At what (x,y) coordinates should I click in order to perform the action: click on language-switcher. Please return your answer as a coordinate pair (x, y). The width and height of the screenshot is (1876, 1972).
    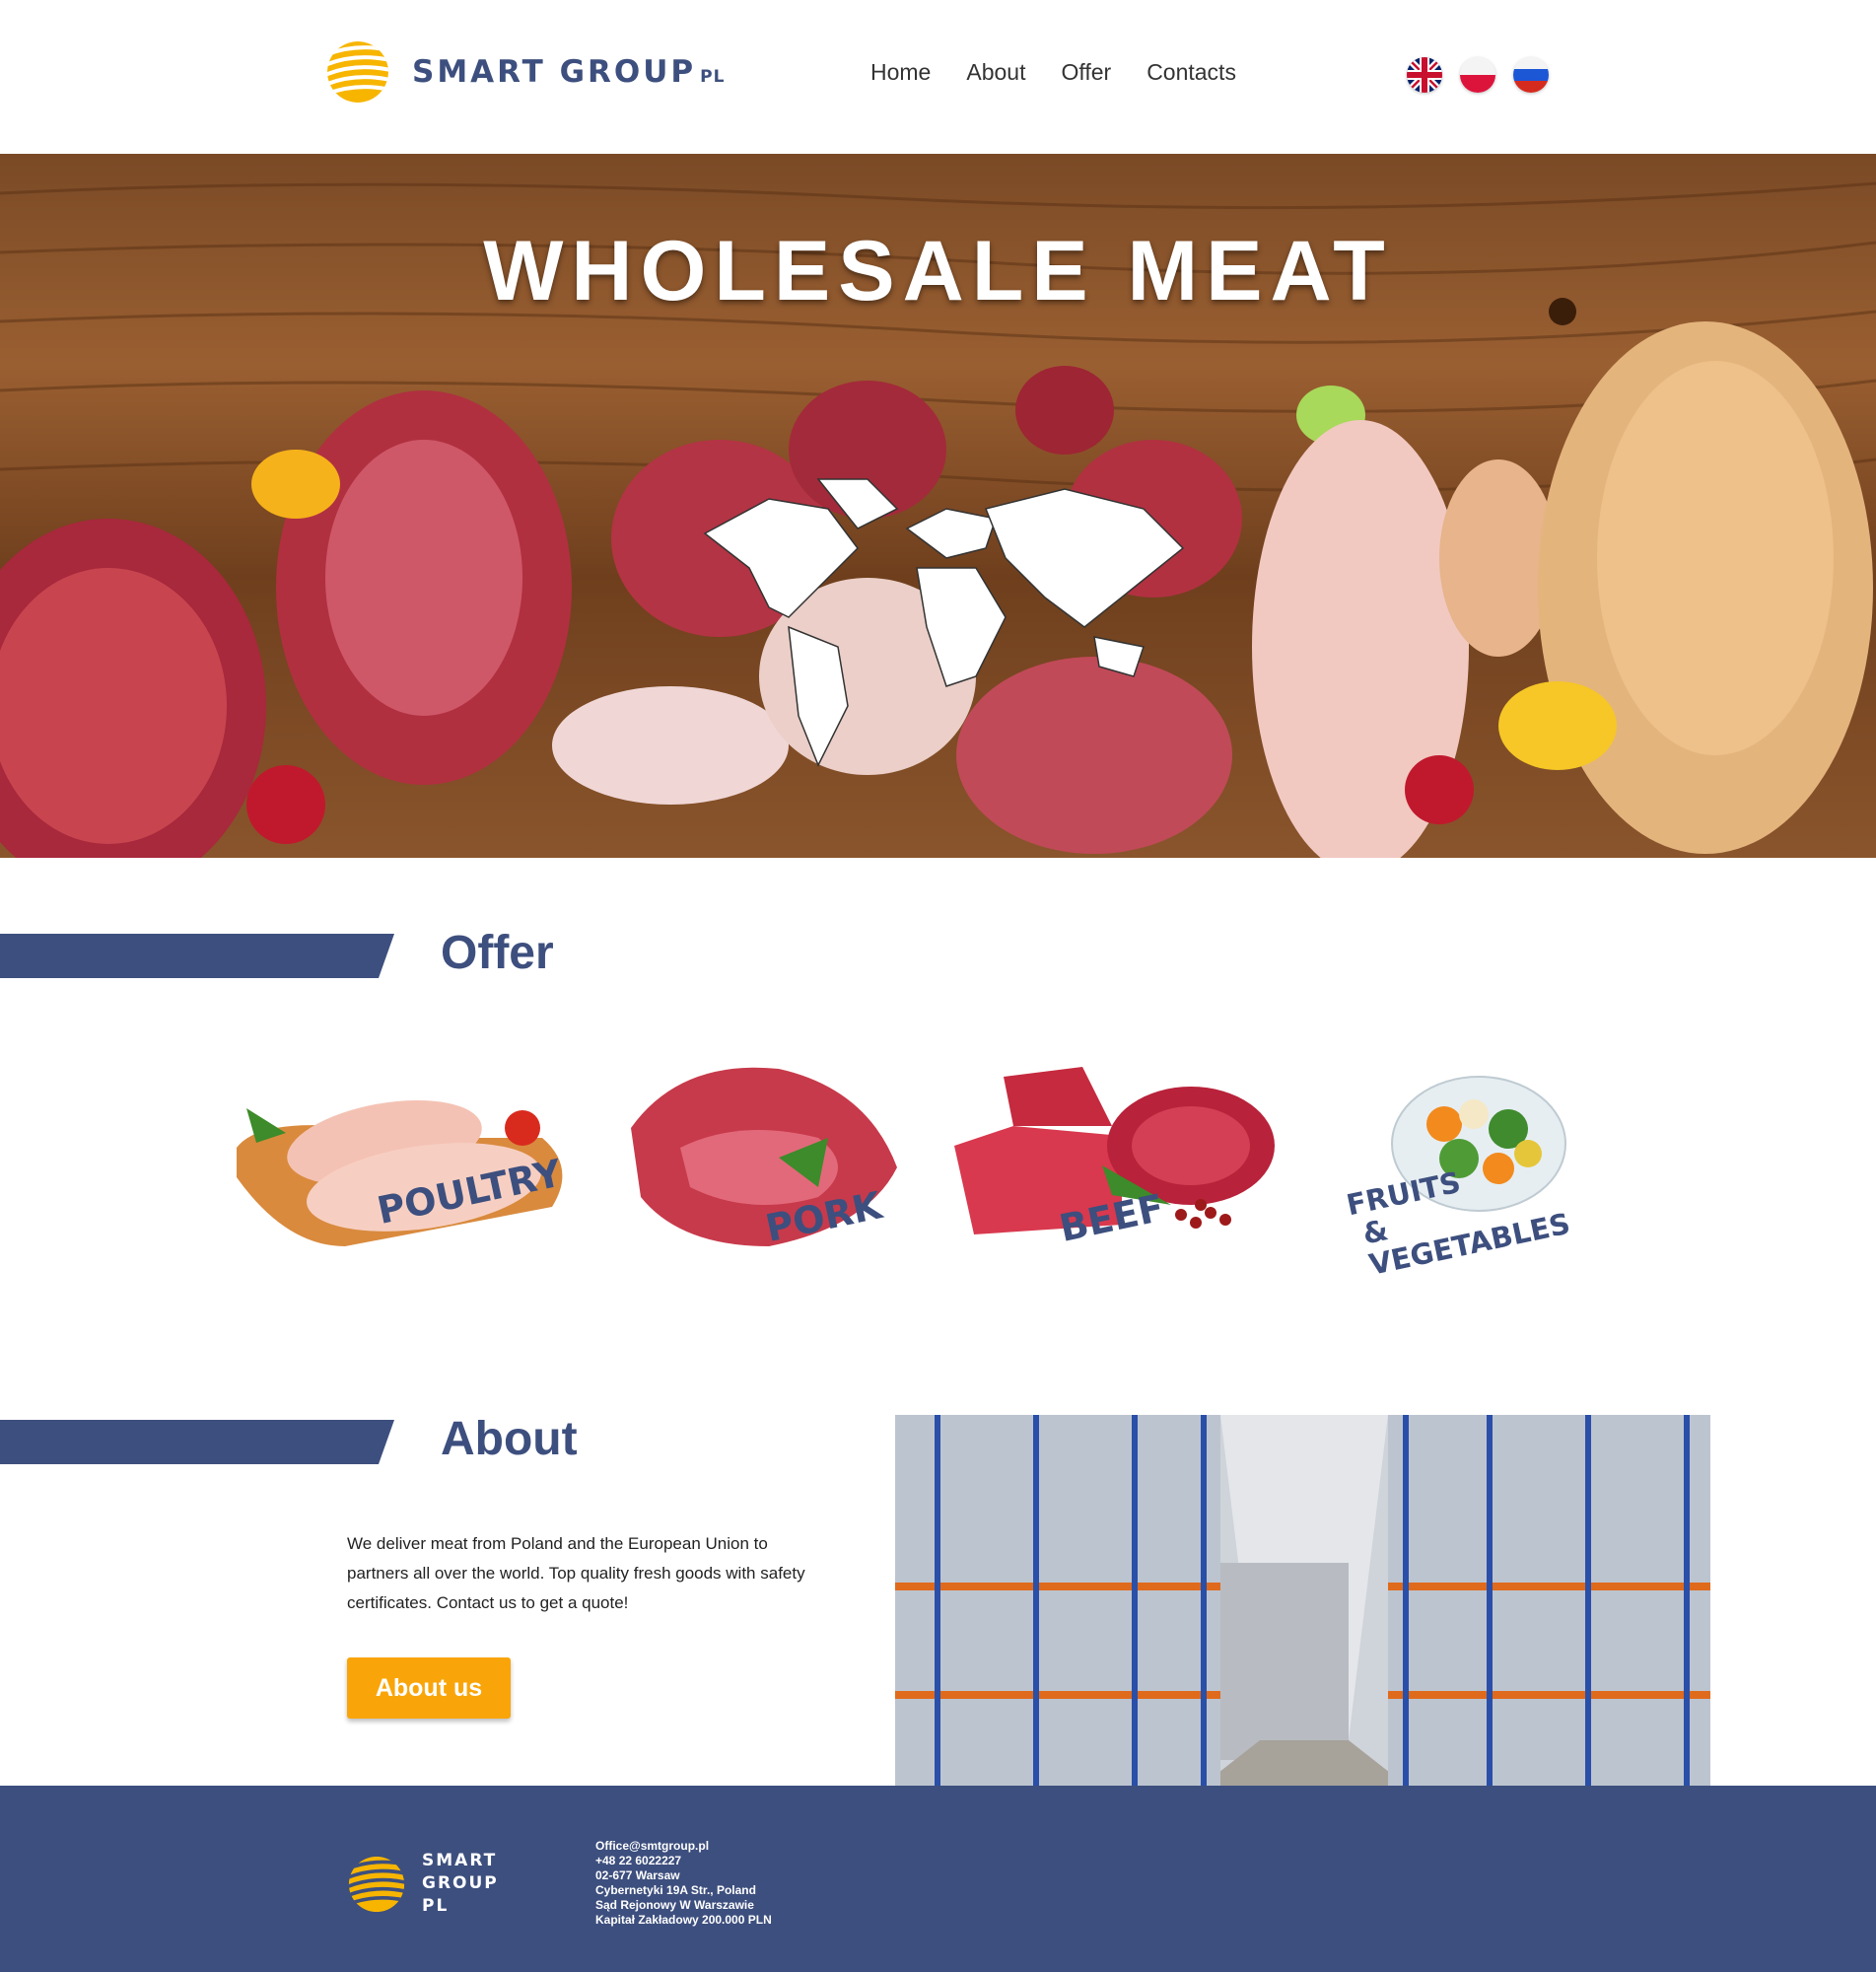
    Looking at the image, I should click on (1478, 75).